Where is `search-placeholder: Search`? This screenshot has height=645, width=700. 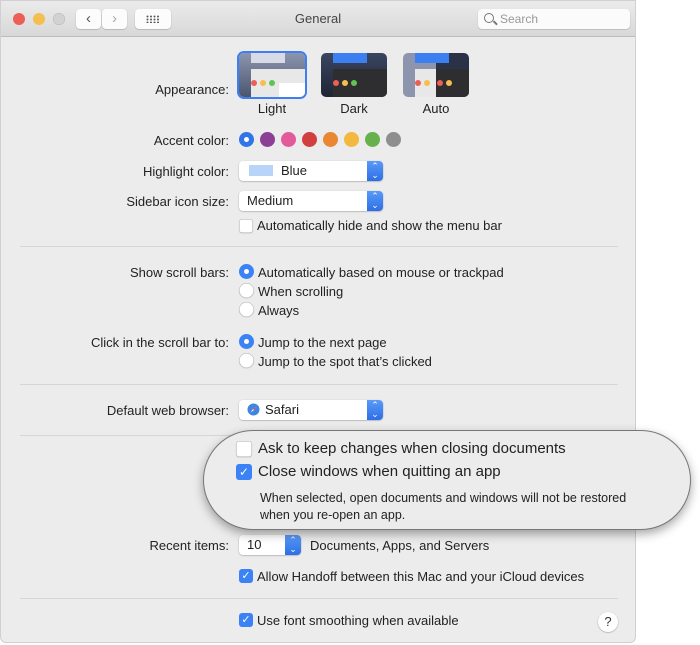
search-placeholder: Search is located at coordinates (519, 19).